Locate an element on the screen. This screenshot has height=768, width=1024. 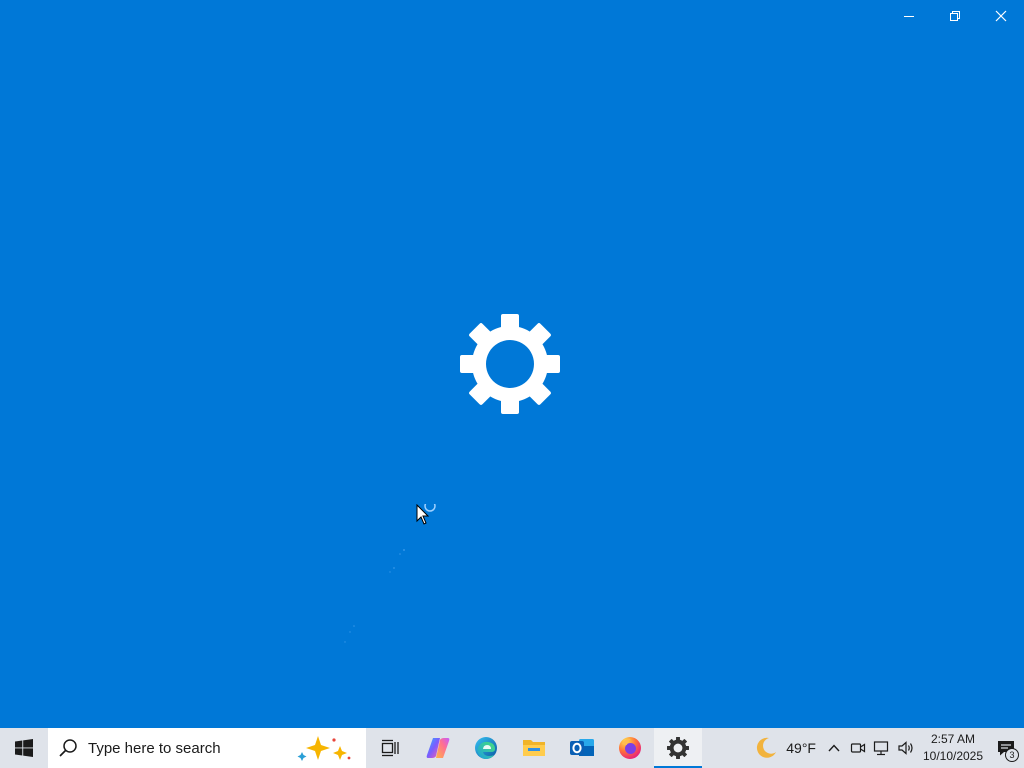
gear-icon is located at coordinates (678, 748).